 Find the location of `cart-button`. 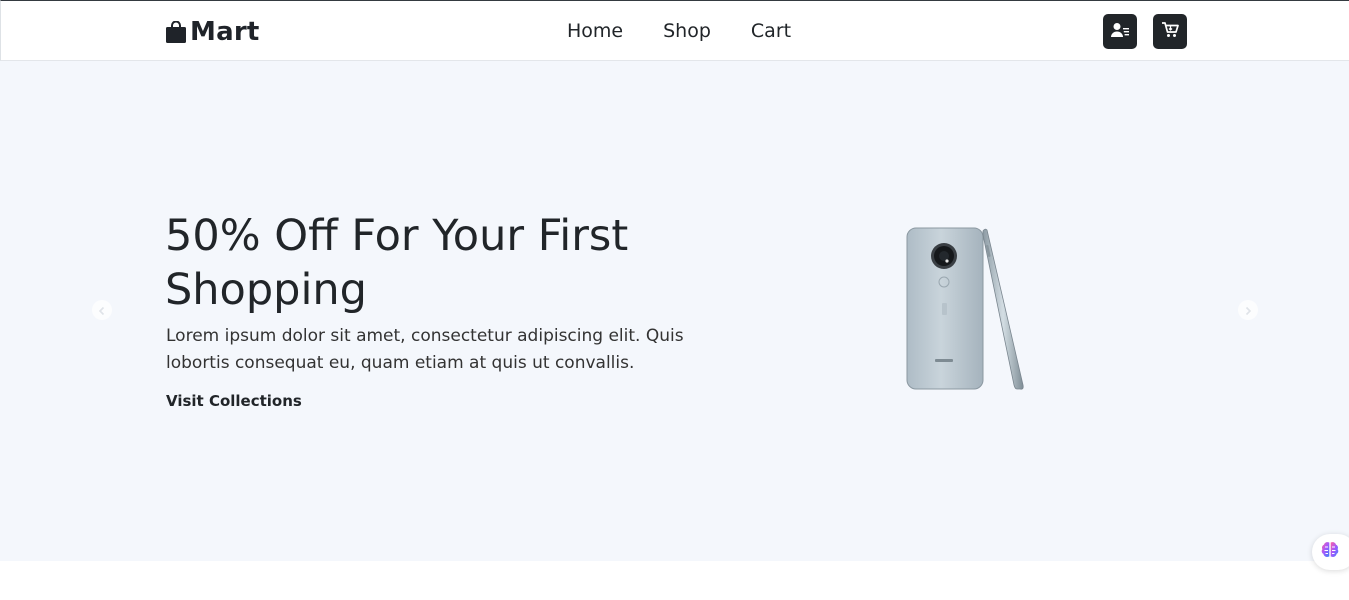

cart-button is located at coordinates (1170, 31).